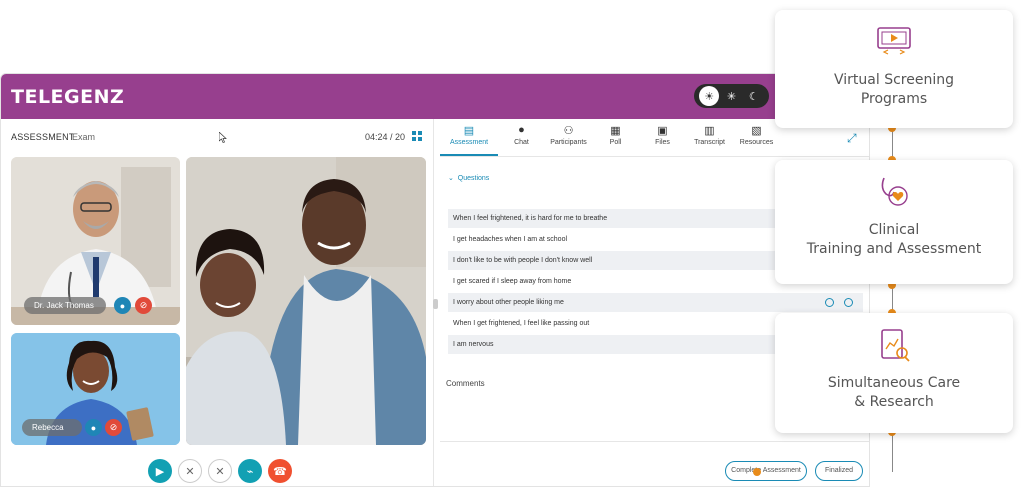 This screenshot has height=487, width=1024. I want to click on tab-label: Transcript, so click(709, 142).